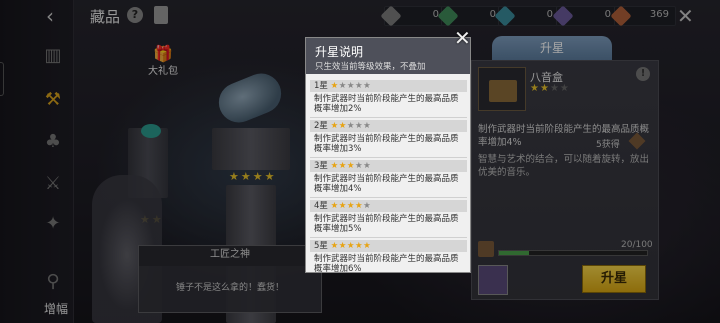 The width and height of the screenshot is (720, 323). What do you see at coordinates (321, 86) in the screenshot?
I see `level-label: 1星` at bounding box center [321, 86].